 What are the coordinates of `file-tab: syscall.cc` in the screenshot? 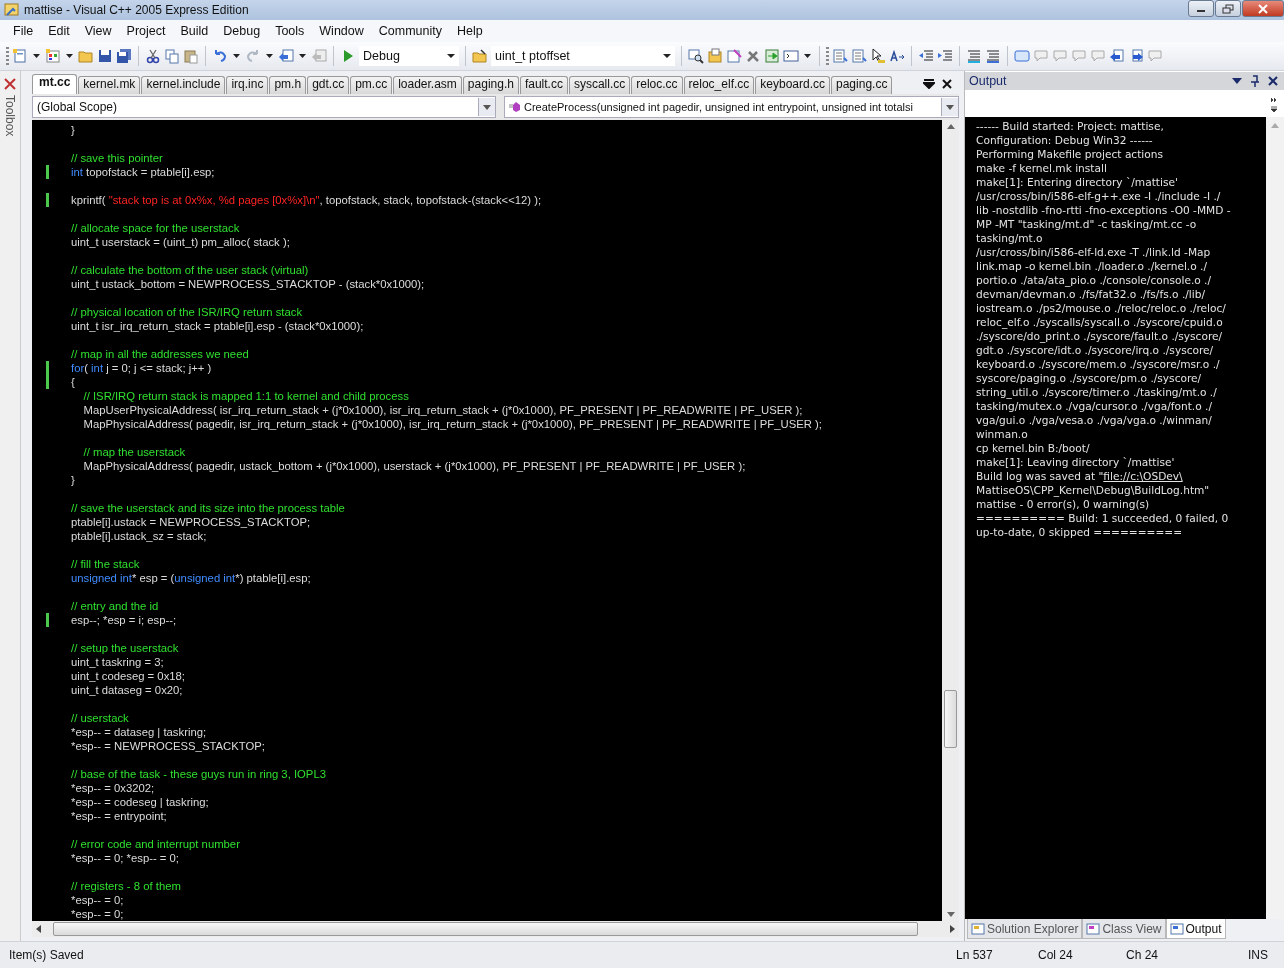 It's located at (599, 85).